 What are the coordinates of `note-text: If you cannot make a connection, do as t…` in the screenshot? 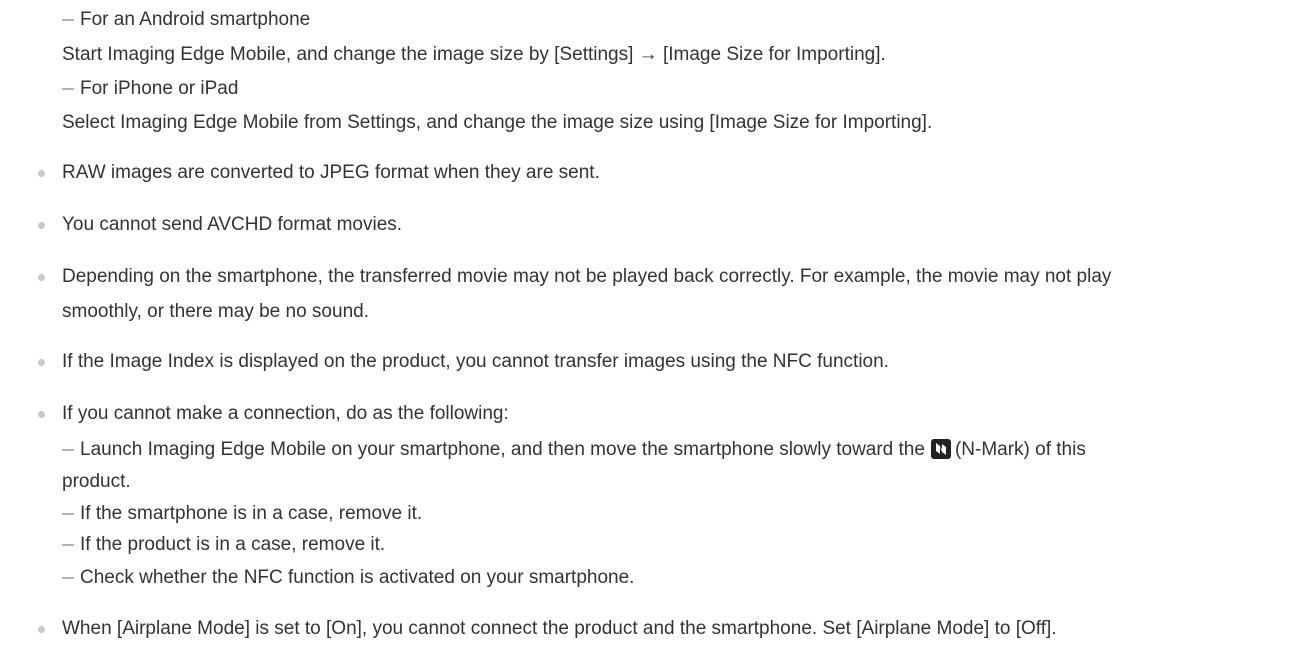 It's located at (285, 413).